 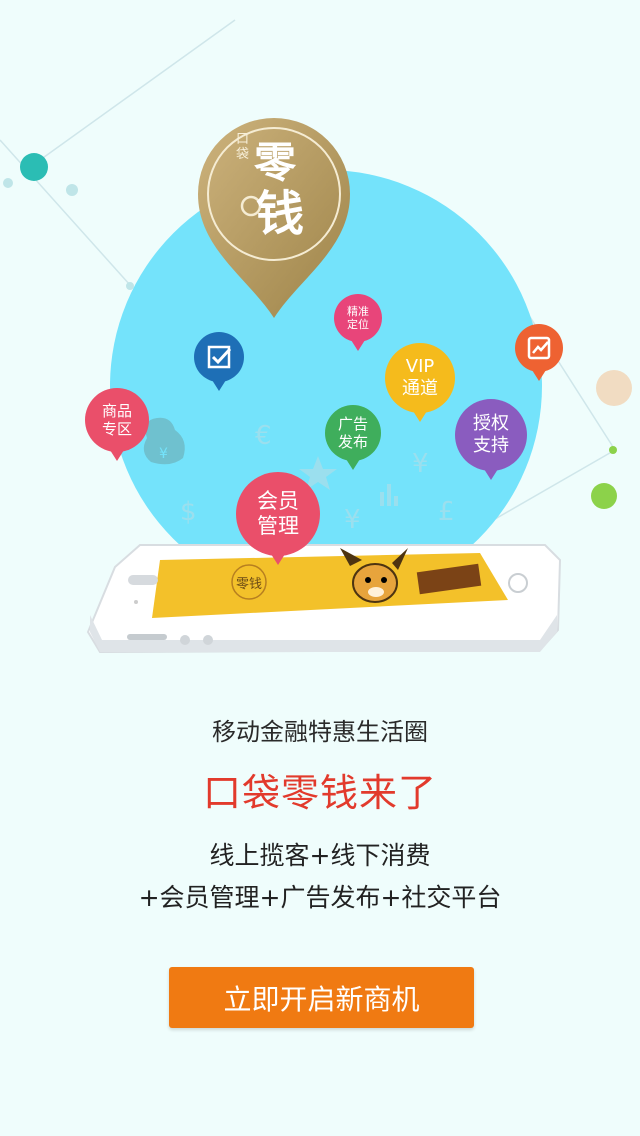 I want to click on feature-line-2: +会员管理+广告发布+社交平台, so click(x=320, y=897).